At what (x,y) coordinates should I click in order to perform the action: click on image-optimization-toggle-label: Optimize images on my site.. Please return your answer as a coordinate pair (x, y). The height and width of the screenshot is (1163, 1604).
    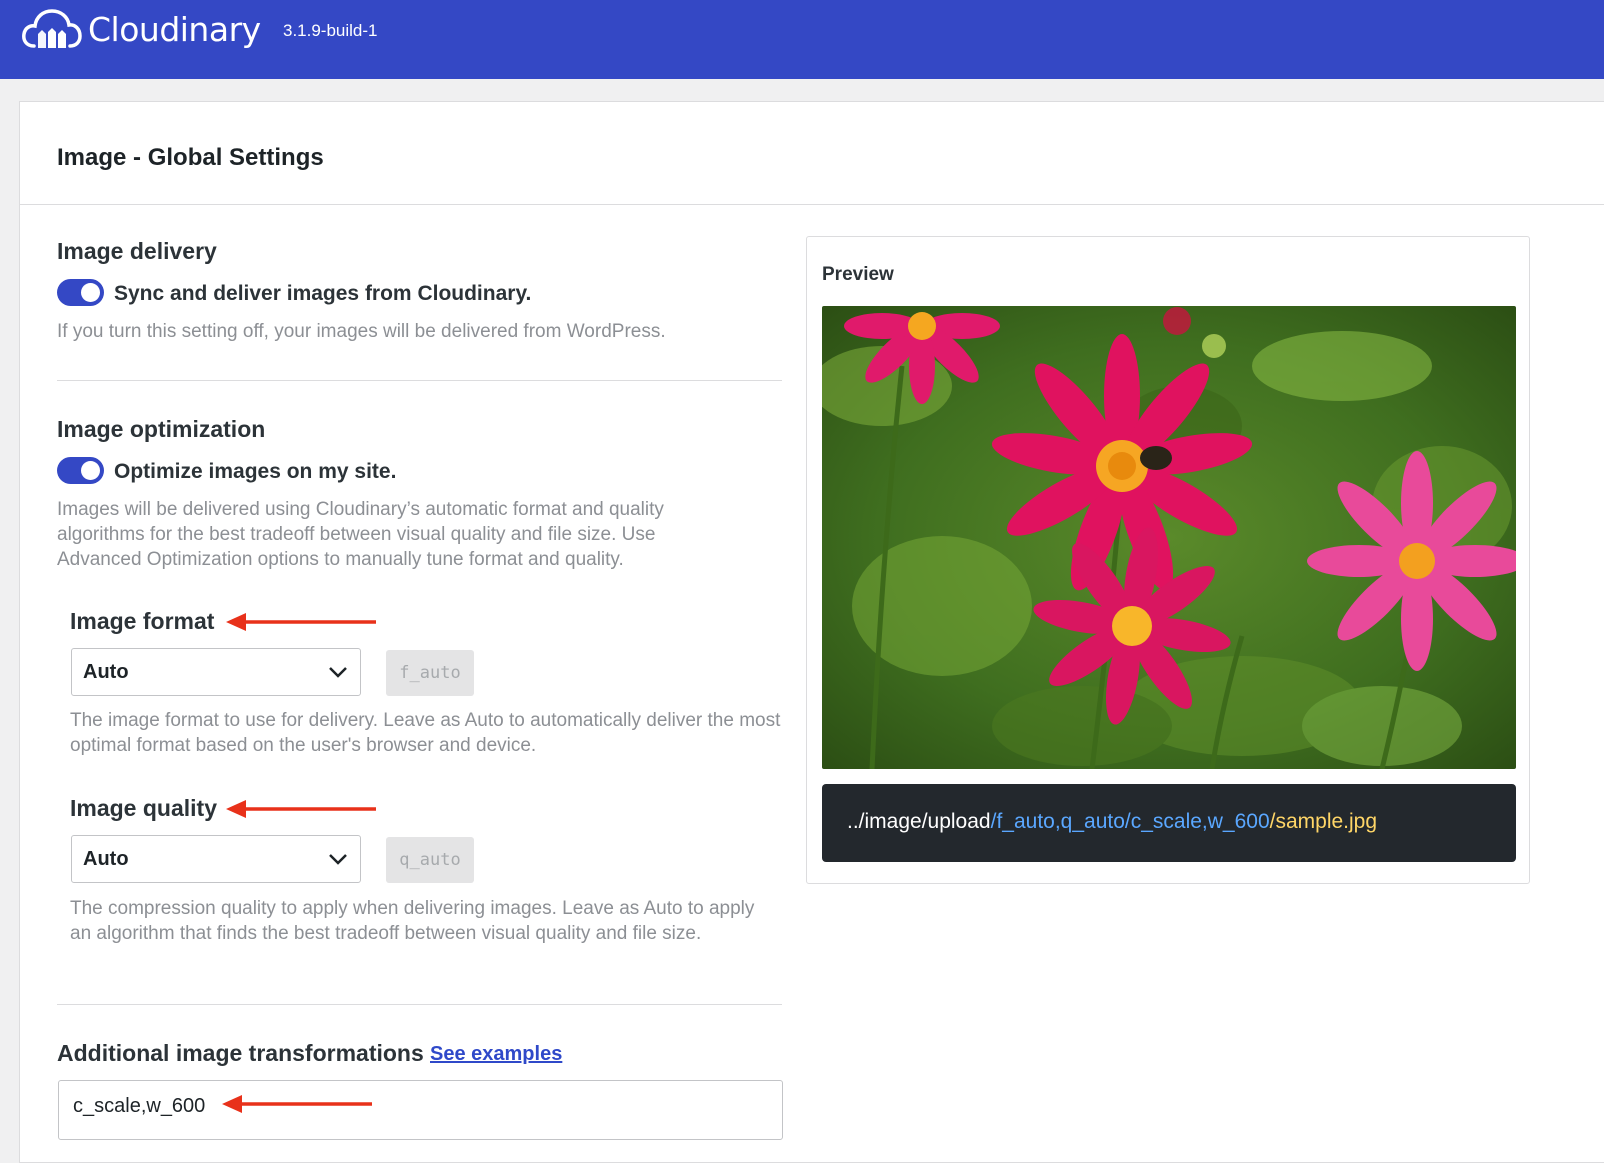
    Looking at the image, I should click on (255, 471).